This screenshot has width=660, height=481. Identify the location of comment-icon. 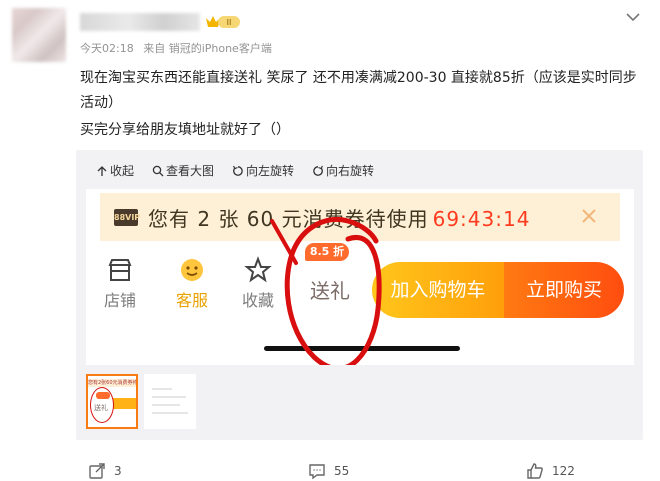
(317, 472).